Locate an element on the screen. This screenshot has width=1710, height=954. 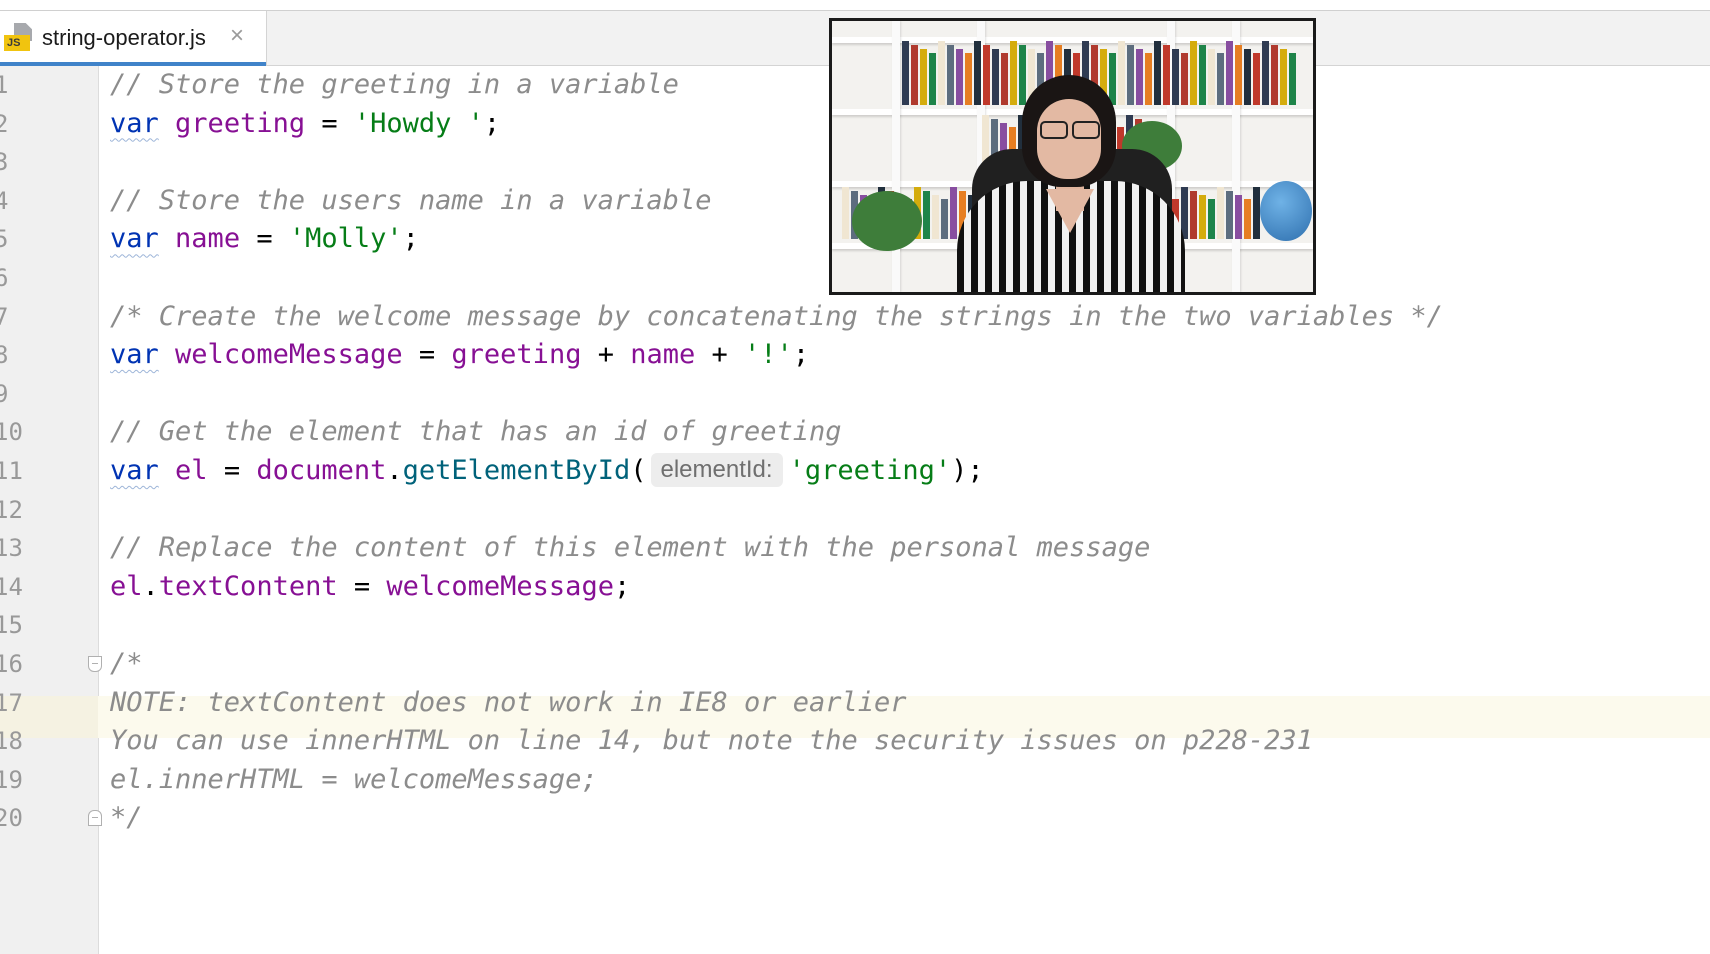
code-token: 'Molly' is located at coordinates (345, 239).